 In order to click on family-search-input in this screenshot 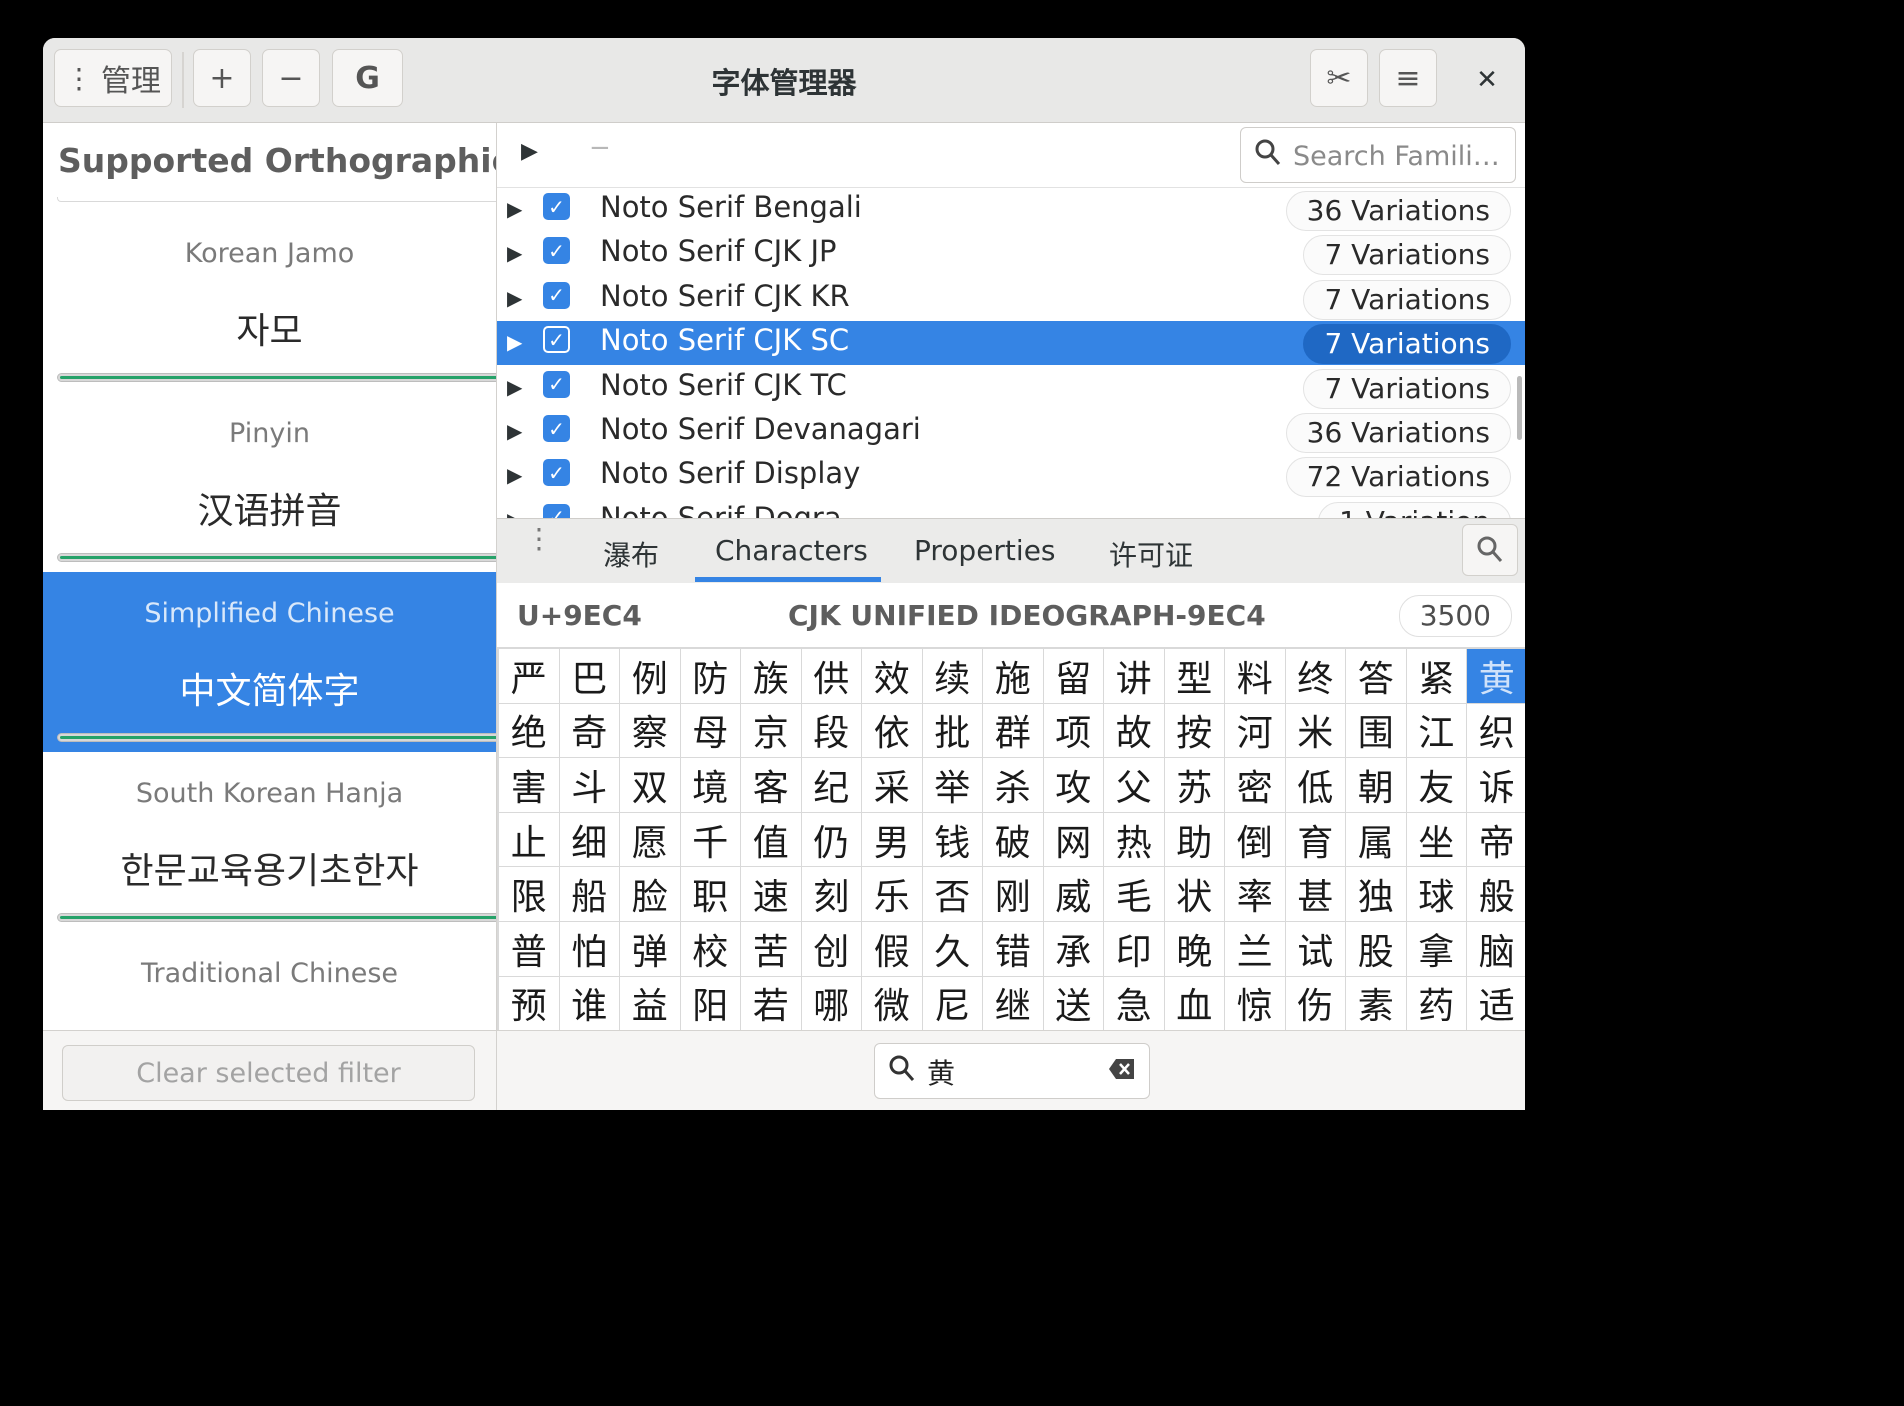, I will do `click(1400, 156)`.